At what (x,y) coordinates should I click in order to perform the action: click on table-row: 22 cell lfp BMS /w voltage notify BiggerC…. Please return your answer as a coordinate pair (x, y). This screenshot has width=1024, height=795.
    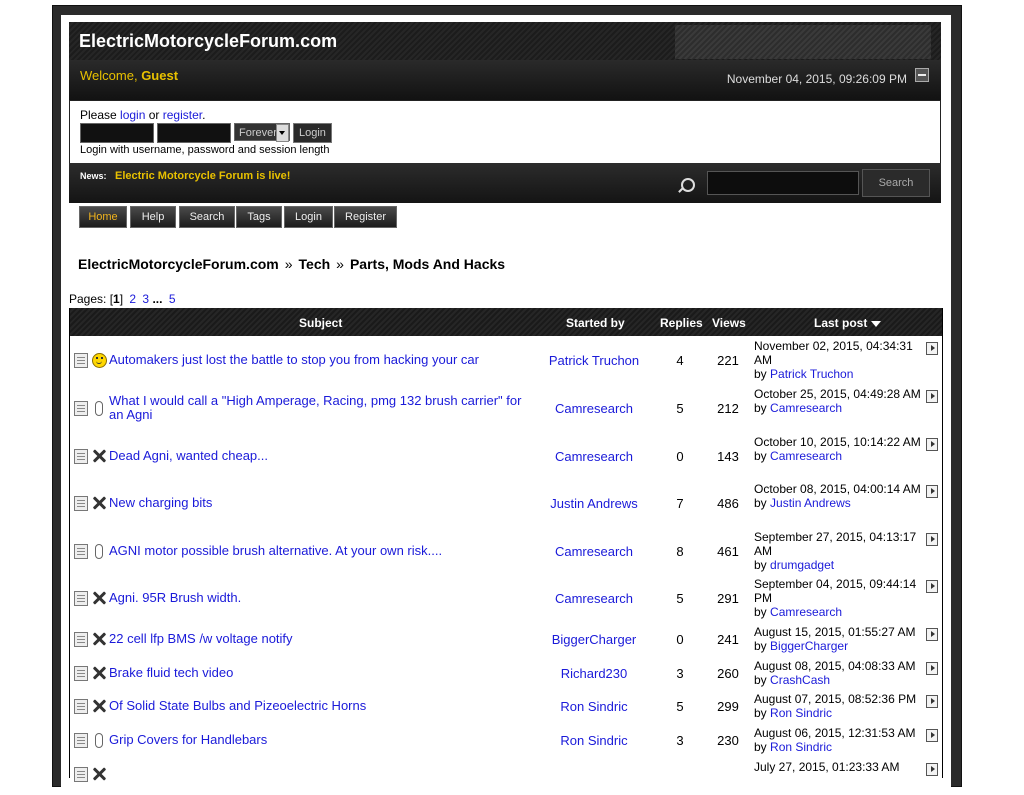
    Looking at the image, I should click on (506, 639).